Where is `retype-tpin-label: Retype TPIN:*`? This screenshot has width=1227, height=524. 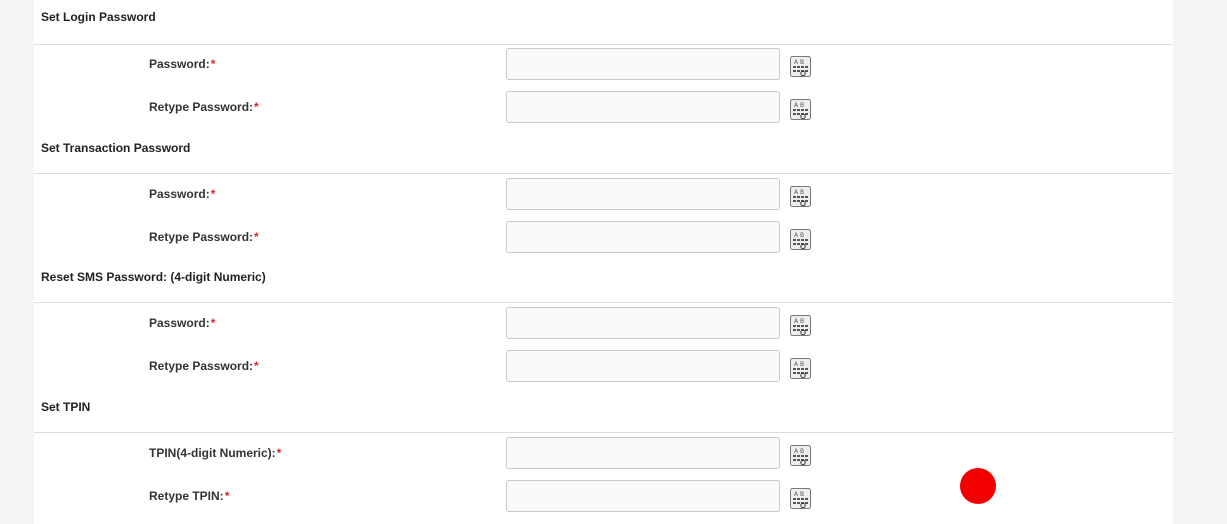
retype-tpin-label: Retype TPIN:* is located at coordinates (189, 496).